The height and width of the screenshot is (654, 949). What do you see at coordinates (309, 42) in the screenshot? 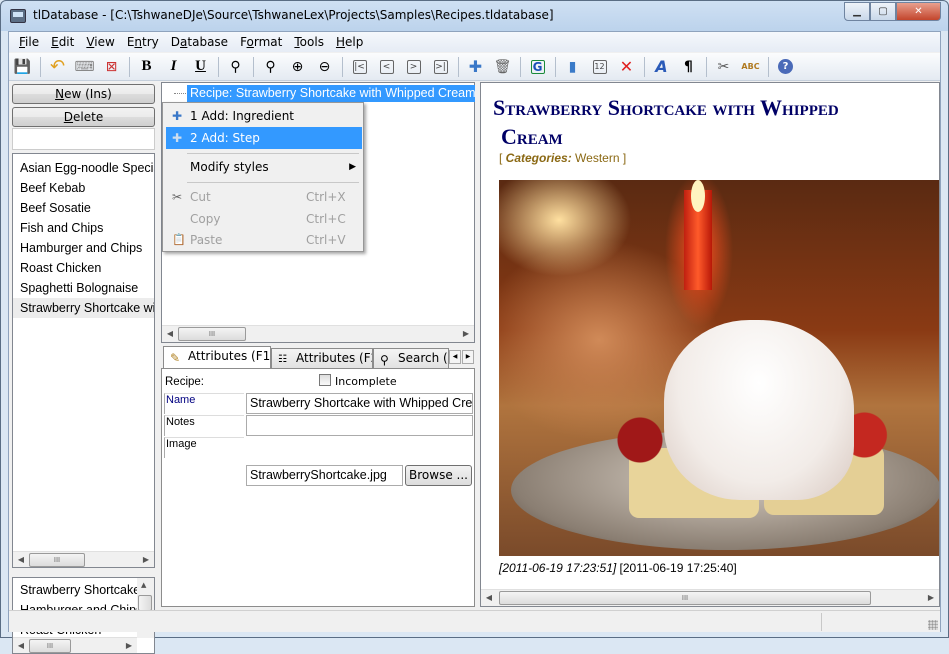
I see `menu-tools: Tools` at bounding box center [309, 42].